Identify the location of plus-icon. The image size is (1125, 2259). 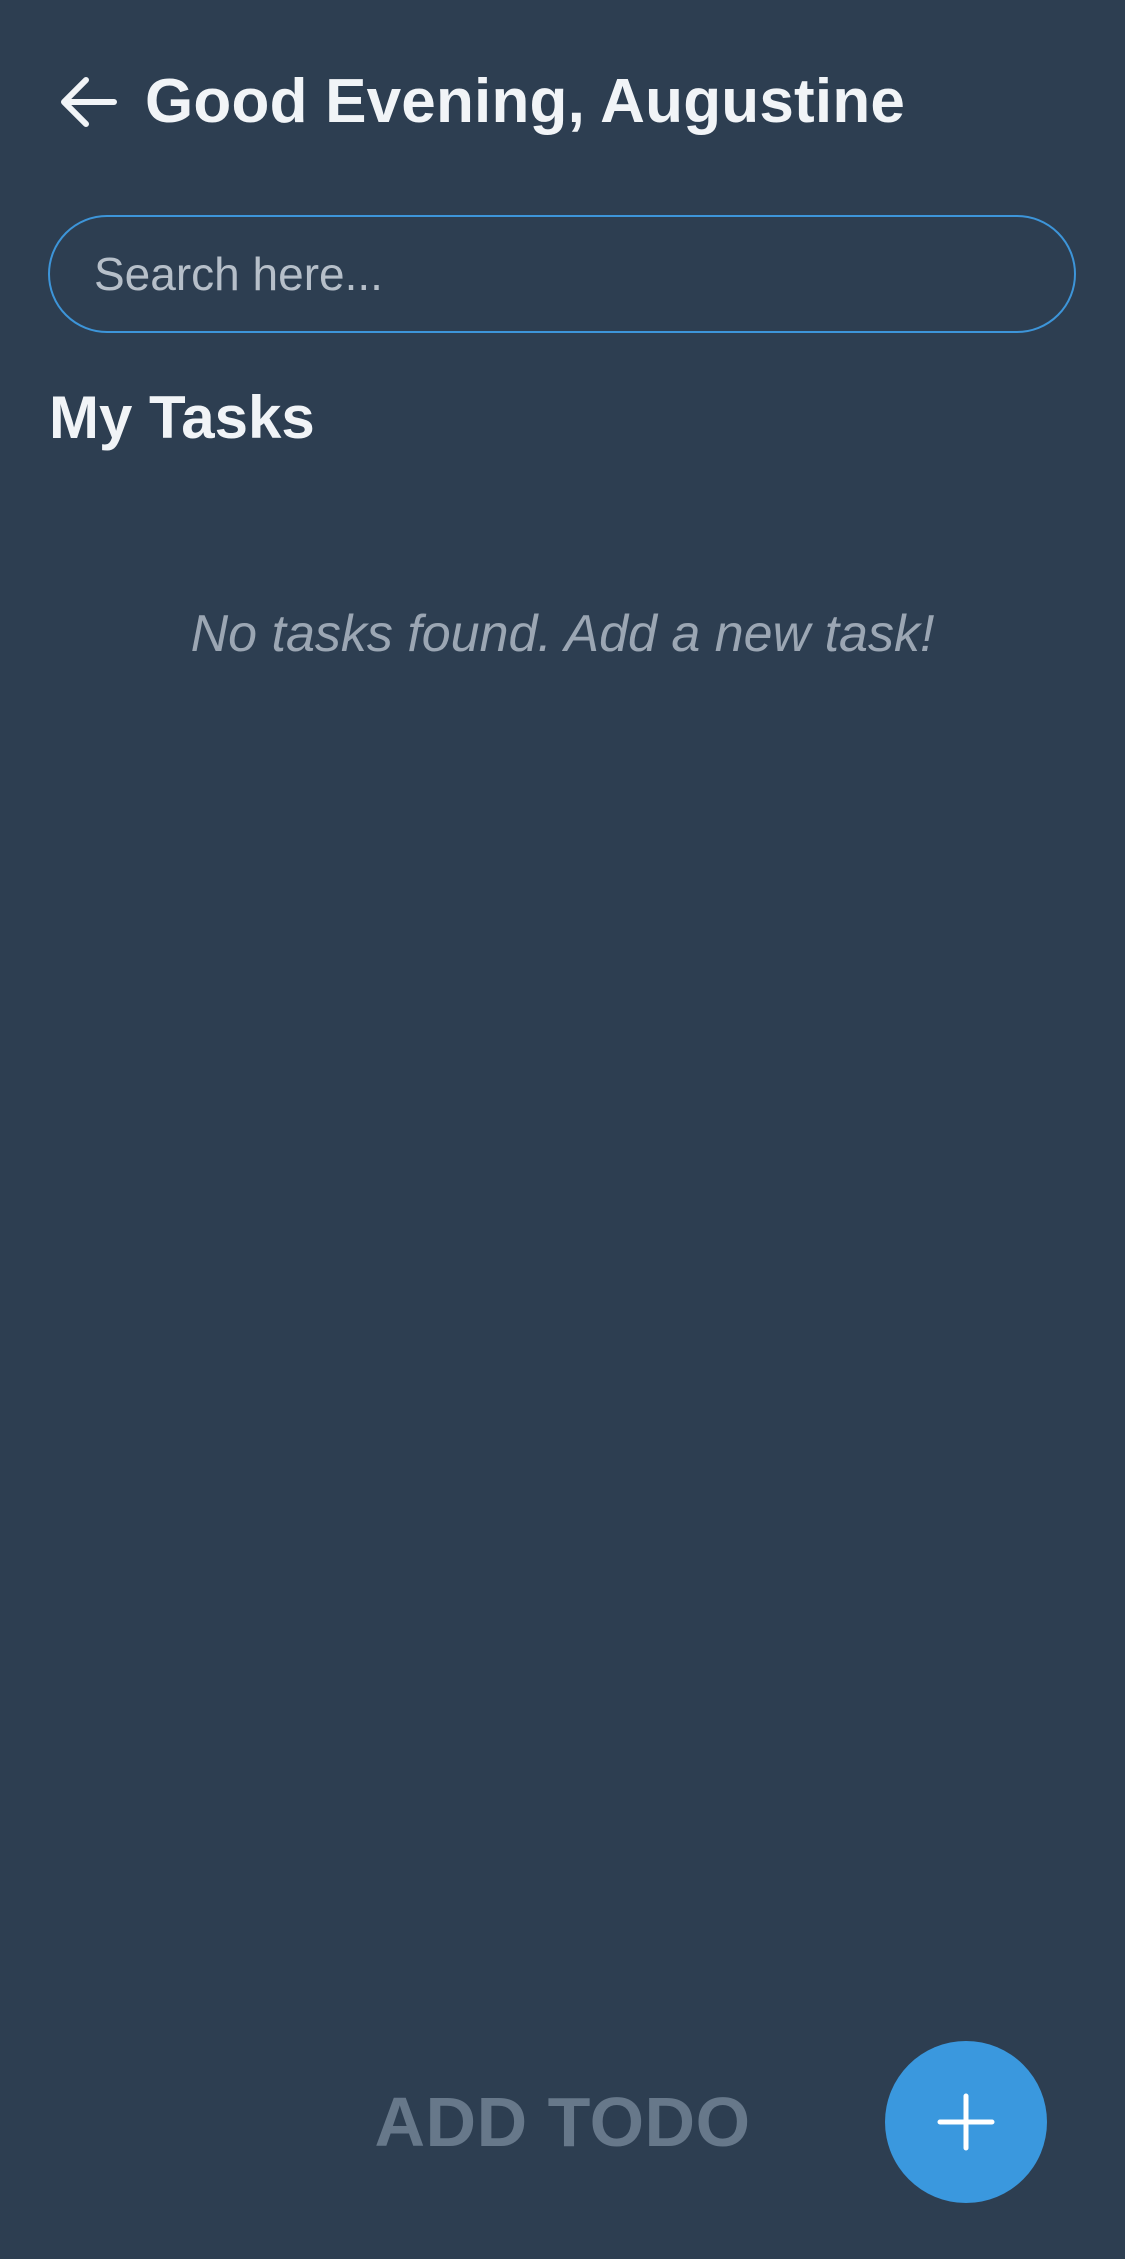
(966, 2122).